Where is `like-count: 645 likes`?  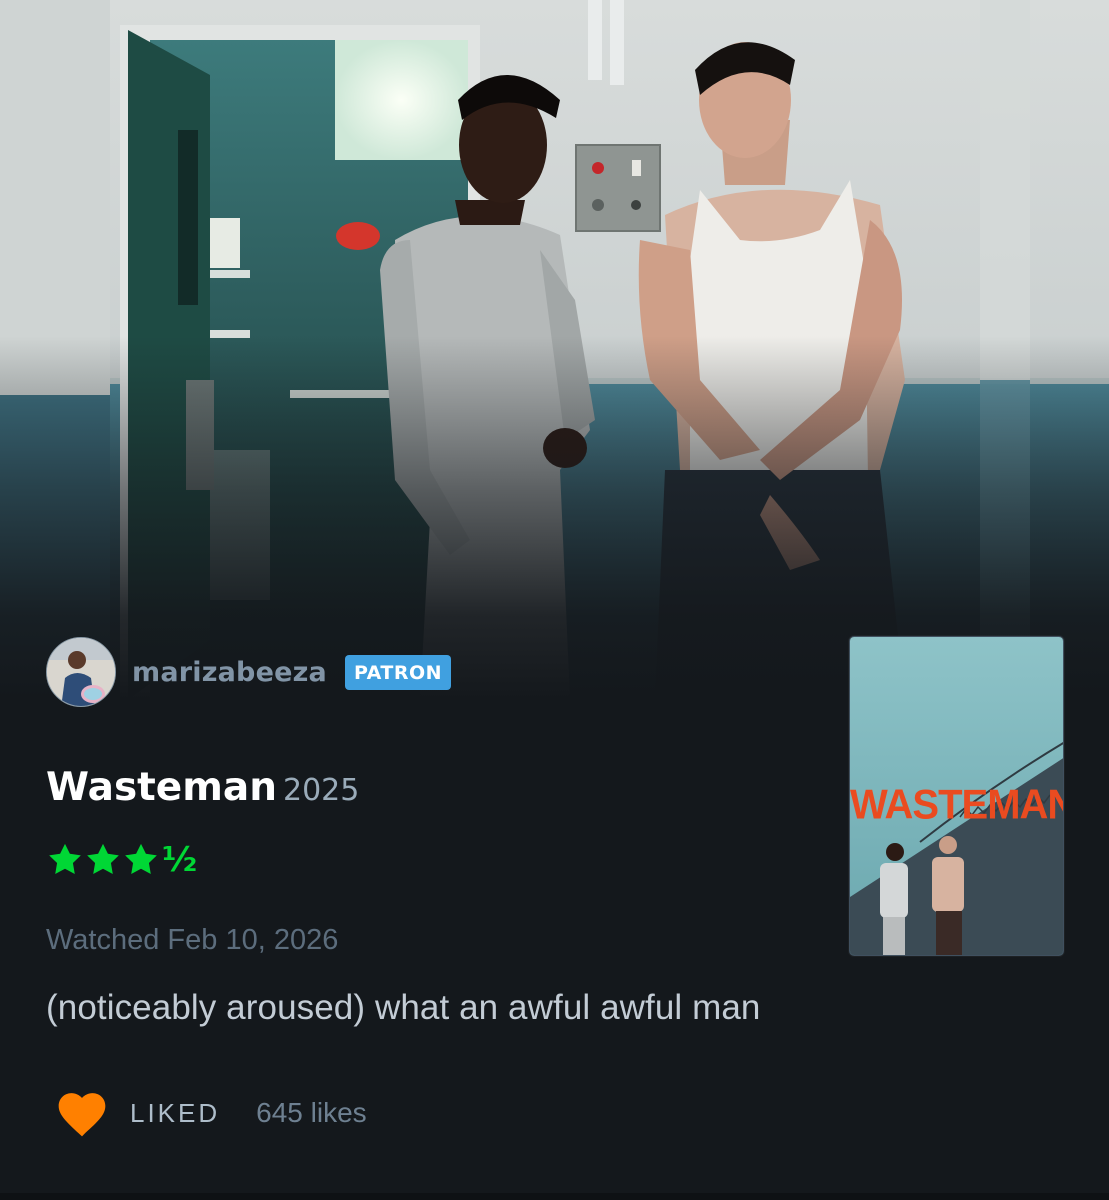 like-count: 645 likes is located at coordinates (311, 1113).